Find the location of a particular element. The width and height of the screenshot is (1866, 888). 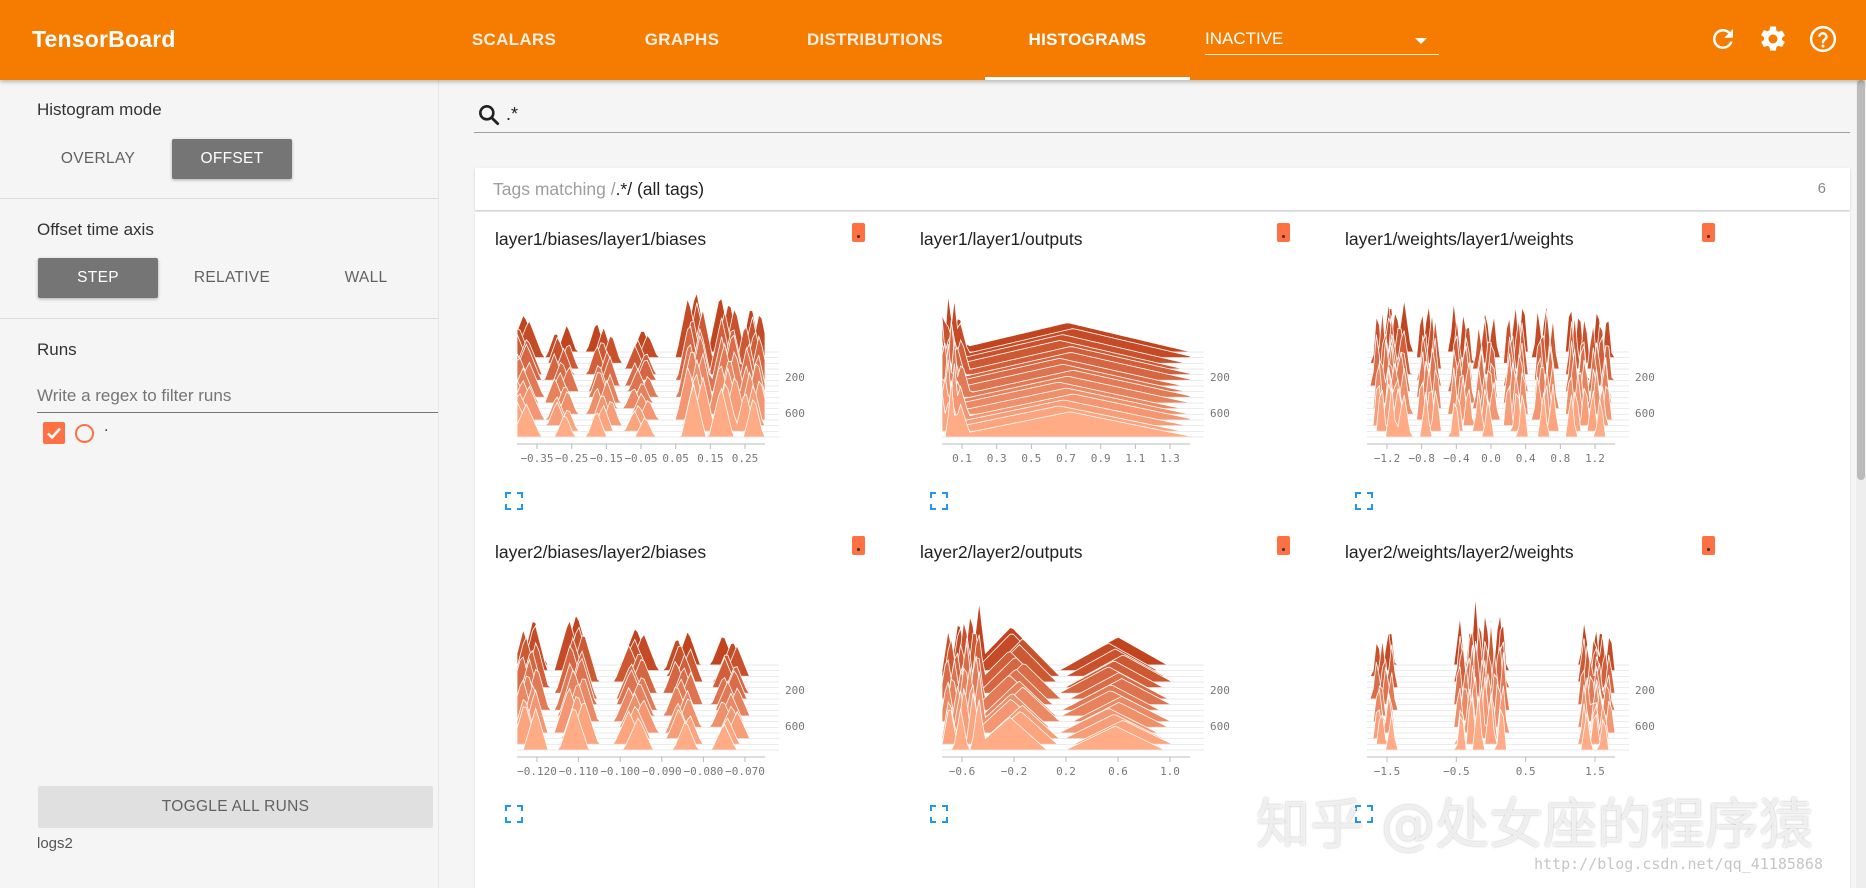

x-tick-label: −0.8 is located at coordinates (1421, 457).